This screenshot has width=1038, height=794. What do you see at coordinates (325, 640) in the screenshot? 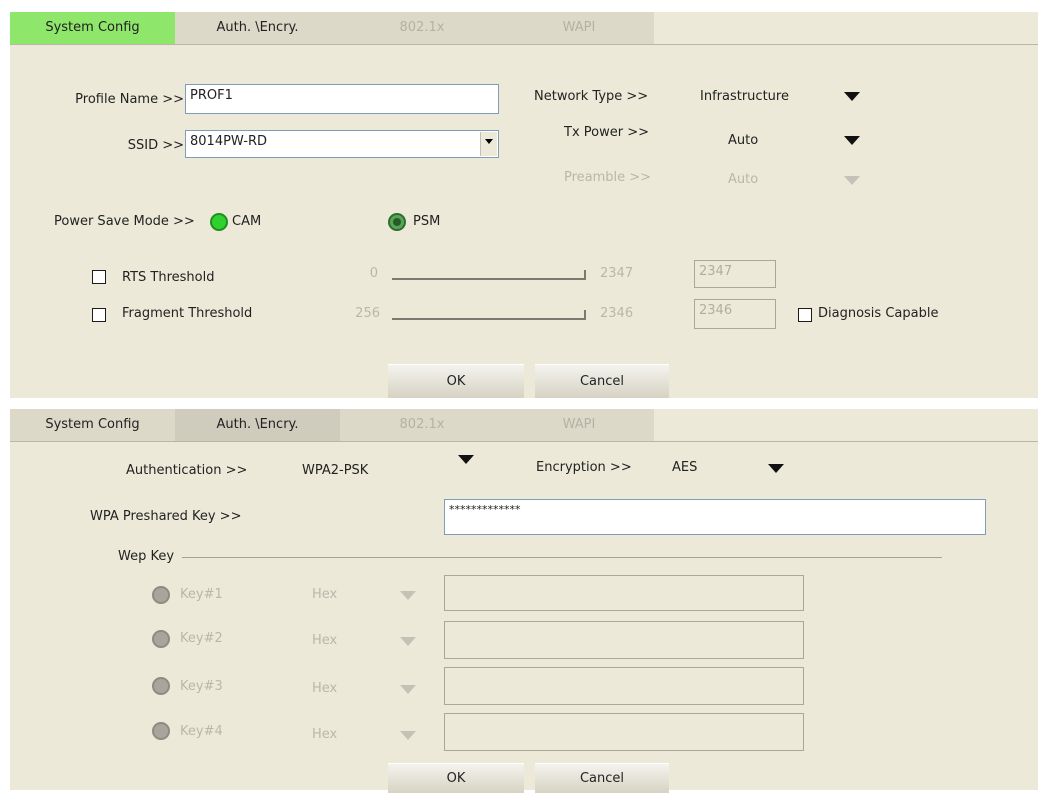
I see `key2-format: Hex` at bounding box center [325, 640].